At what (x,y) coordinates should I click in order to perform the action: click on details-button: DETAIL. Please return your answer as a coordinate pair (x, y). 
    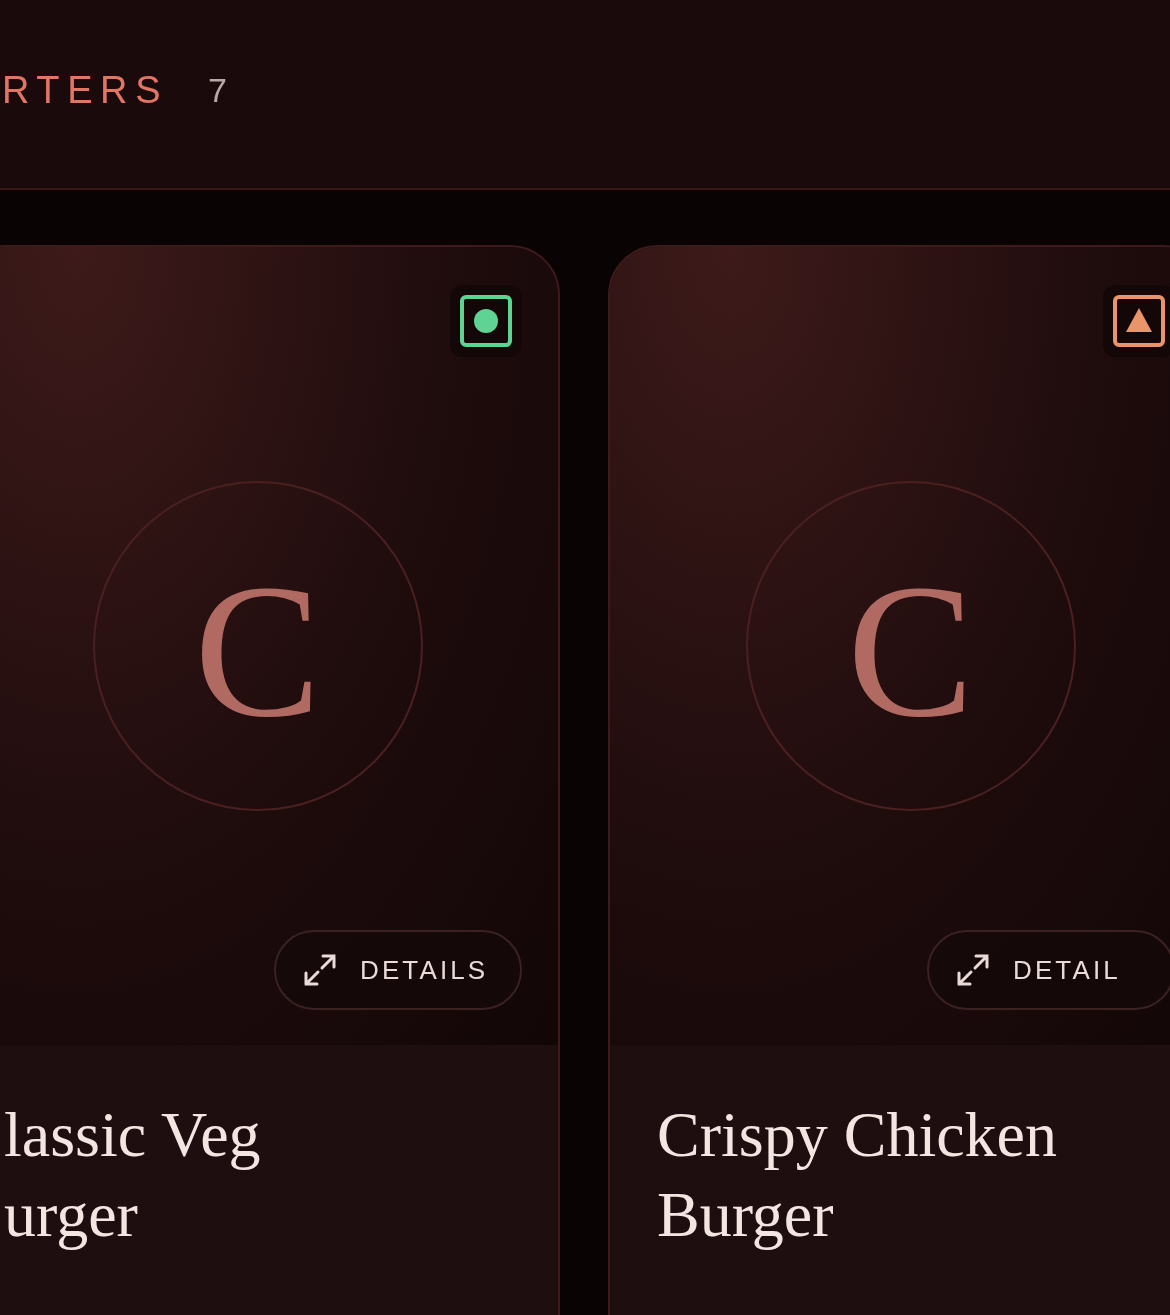
    Looking at the image, I should click on (1048, 970).